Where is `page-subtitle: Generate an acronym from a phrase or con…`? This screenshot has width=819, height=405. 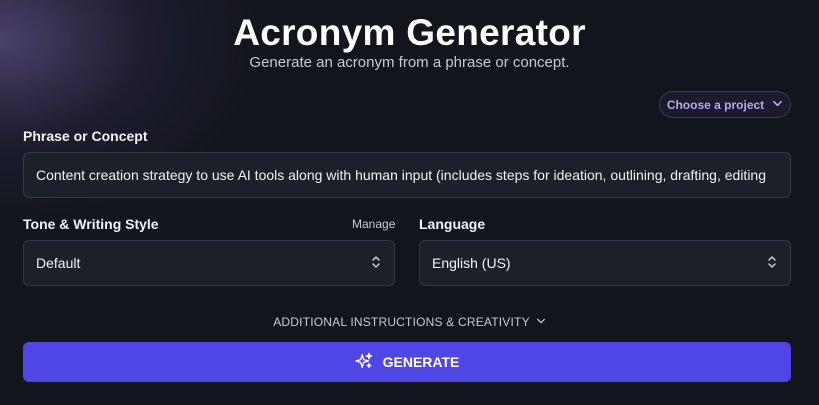
page-subtitle: Generate an acronym from a phrase or con… is located at coordinates (409, 62).